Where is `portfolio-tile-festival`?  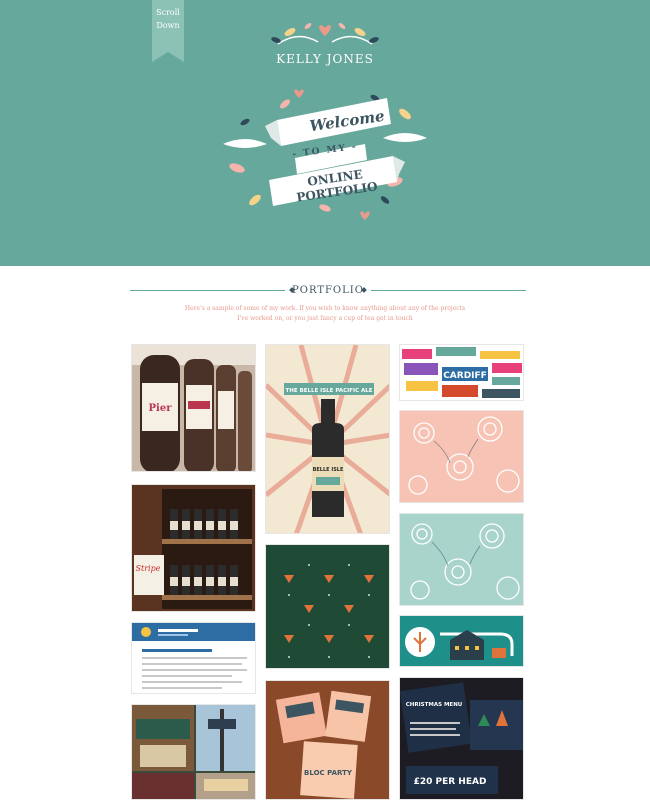
portfolio-tile-festival is located at coordinates (461, 641).